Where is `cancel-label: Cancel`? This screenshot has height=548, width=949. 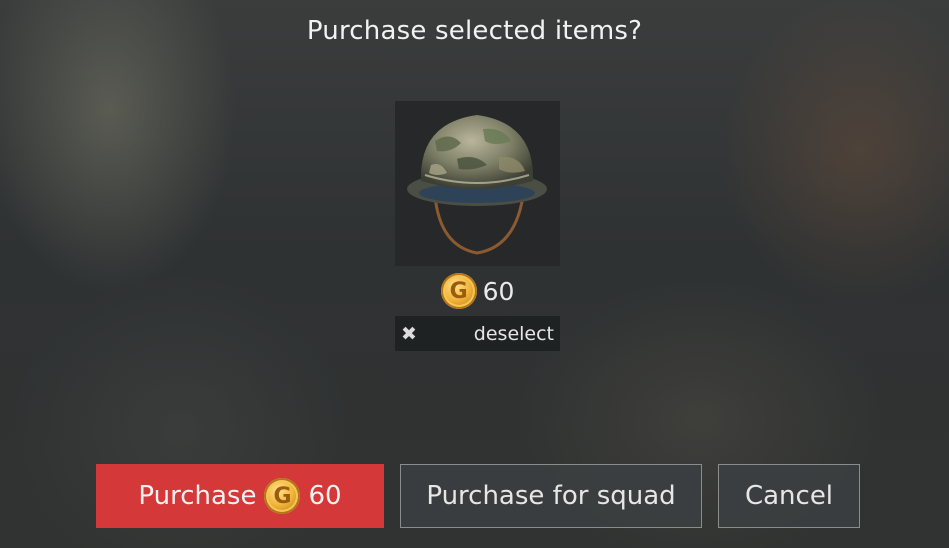
cancel-label: Cancel is located at coordinates (789, 496).